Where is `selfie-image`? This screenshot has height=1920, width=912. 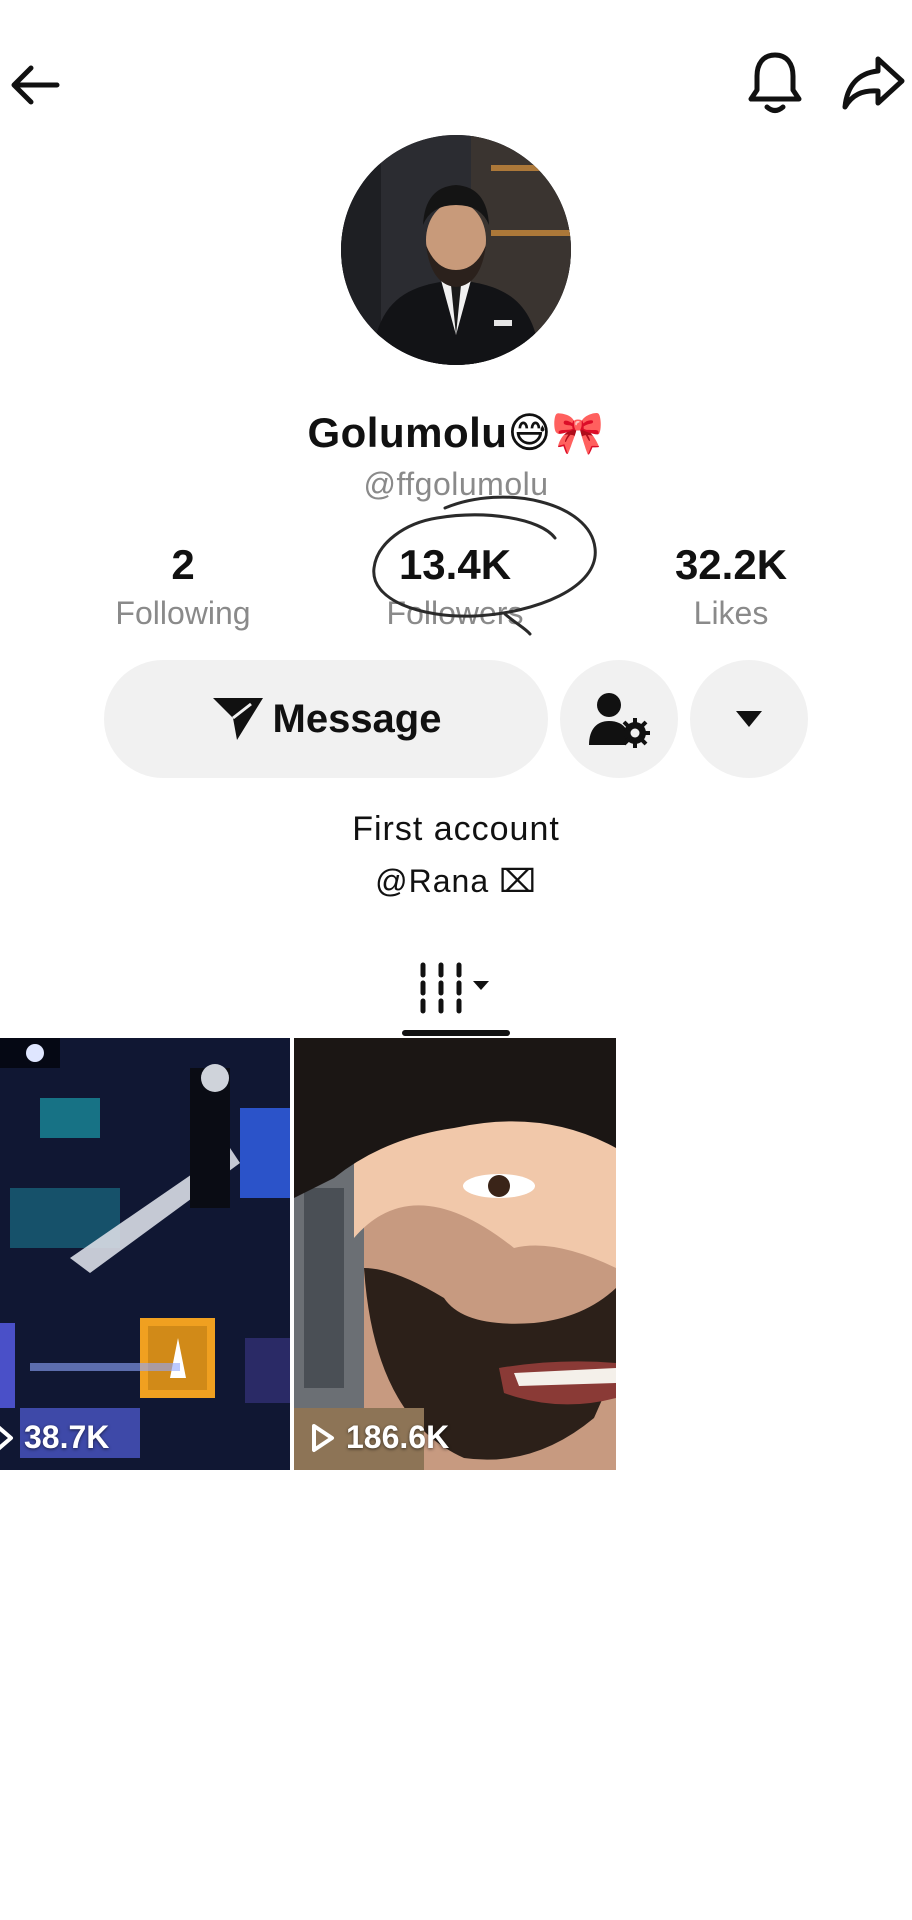 selfie-image is located at coordinates (455, 1254).